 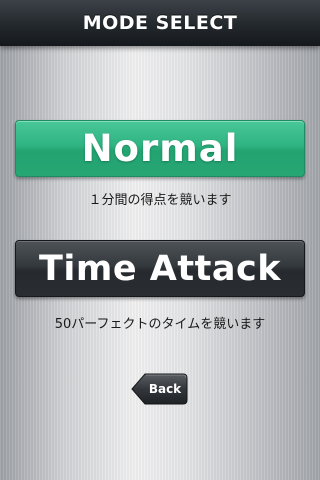 I want to click on time-attack-mode-description: 50パーフェクトのタイムを競います, so click(x=160, y=324).